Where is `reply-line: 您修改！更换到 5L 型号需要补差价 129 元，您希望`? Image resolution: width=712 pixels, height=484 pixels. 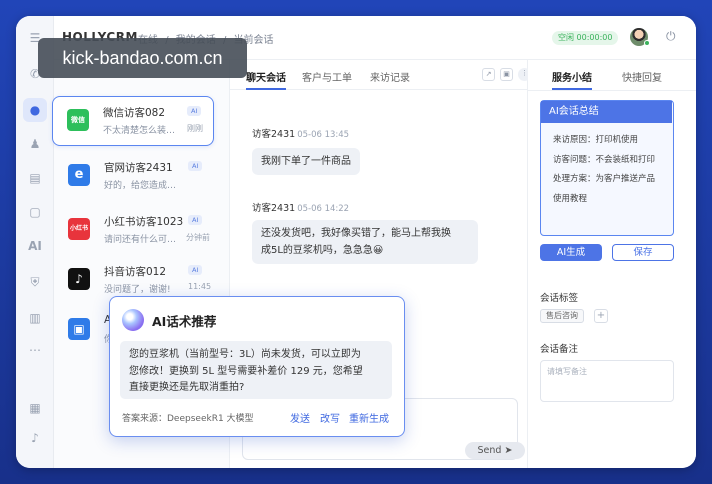
reply-line: 您修改！更换到 5L 型号需要补差价 129 元，您希望 is located at coordinates (246, 371).